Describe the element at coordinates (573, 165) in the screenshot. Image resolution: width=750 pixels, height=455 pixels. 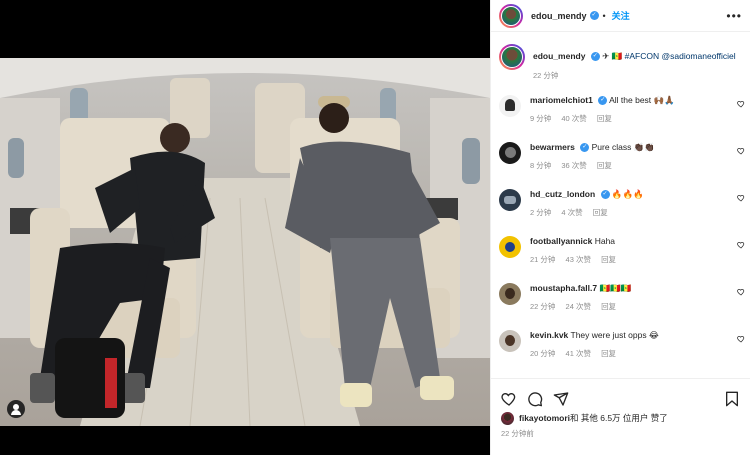
I see `comment-likes: 36 次赞` at that location.